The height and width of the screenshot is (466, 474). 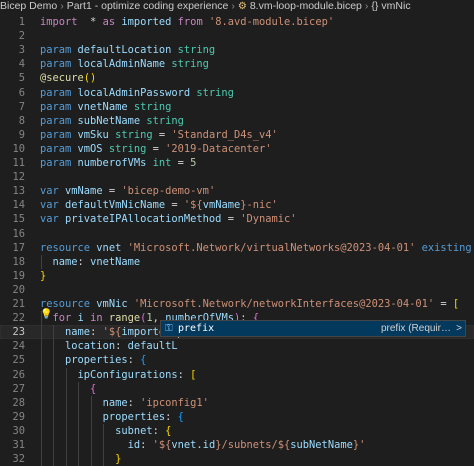 What do you see at coordinates (12, 177) in the screenshot?
I see `line-number: 12` at bounding box center [12, 177].